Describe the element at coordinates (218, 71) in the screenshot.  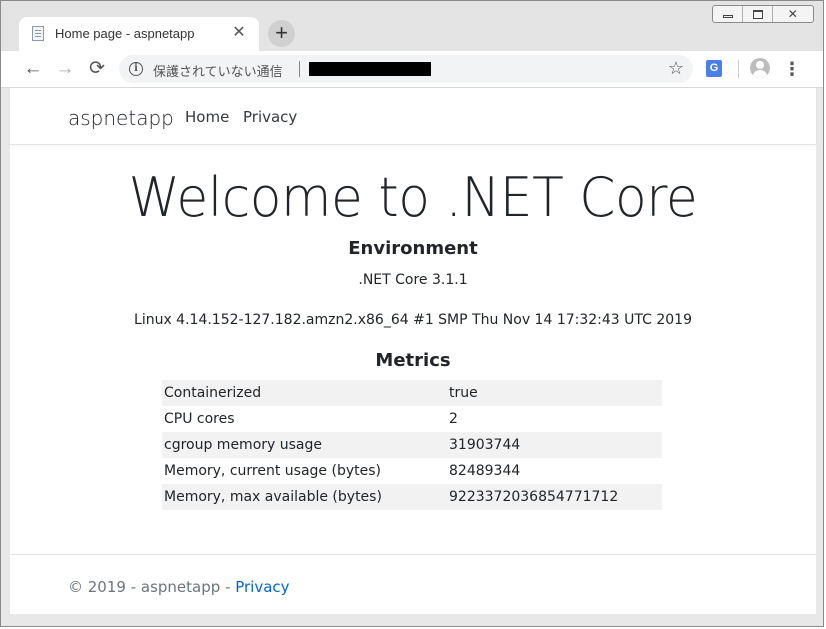
I see `security-status-text: 保護されていない通信` at that location.